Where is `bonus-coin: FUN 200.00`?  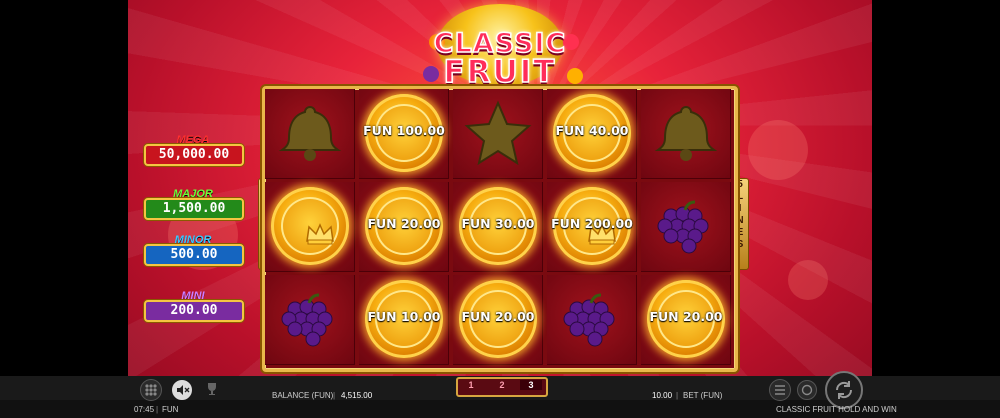 bonus-coin: FUN 200.00 is located at coordinates (592, 226).